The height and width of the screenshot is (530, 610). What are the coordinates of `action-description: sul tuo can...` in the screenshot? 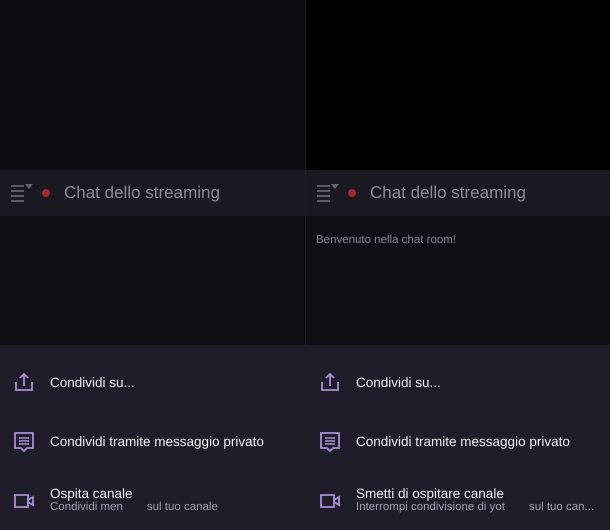 It's located at (561, 508).